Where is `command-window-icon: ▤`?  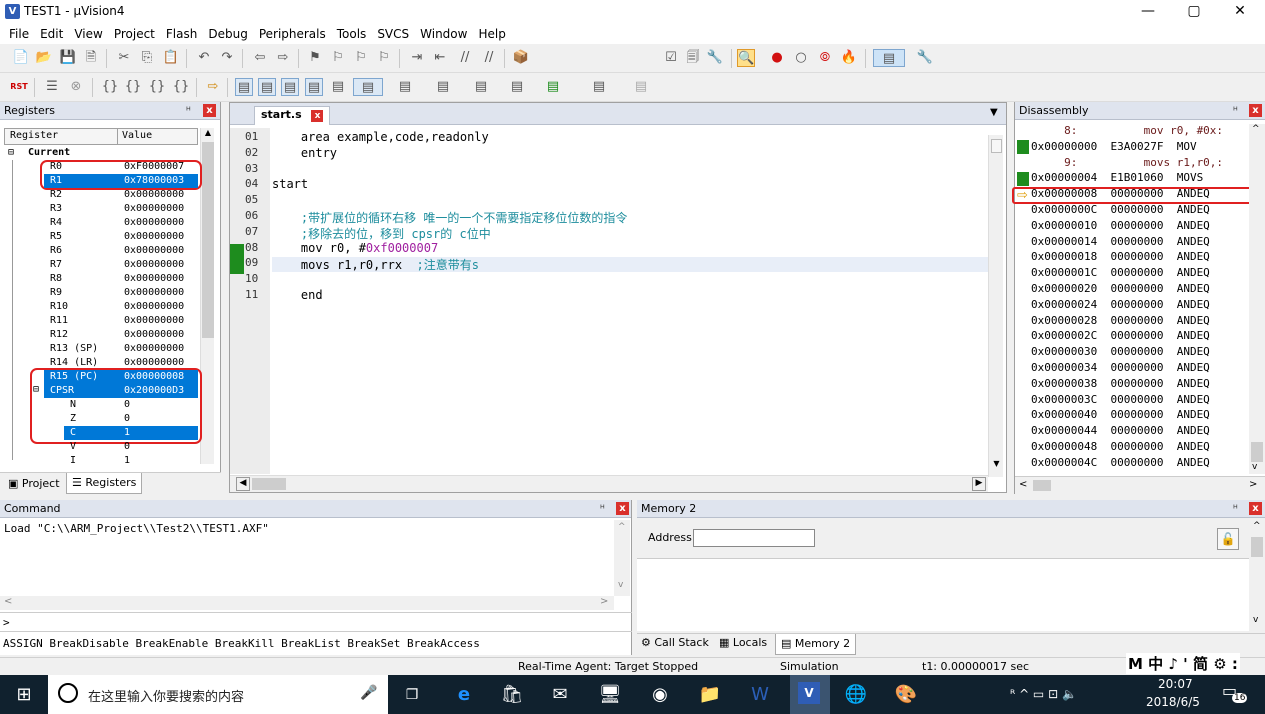 command-window-icon: ▤ is located at coordinates (244, 87).